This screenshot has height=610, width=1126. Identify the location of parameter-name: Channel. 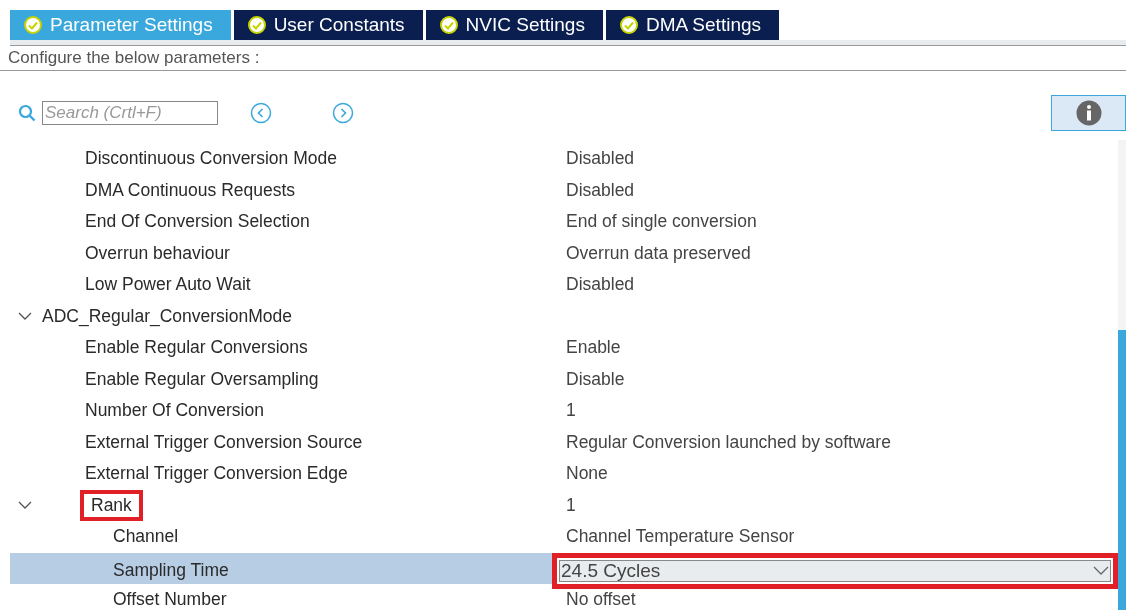
(146, 537).